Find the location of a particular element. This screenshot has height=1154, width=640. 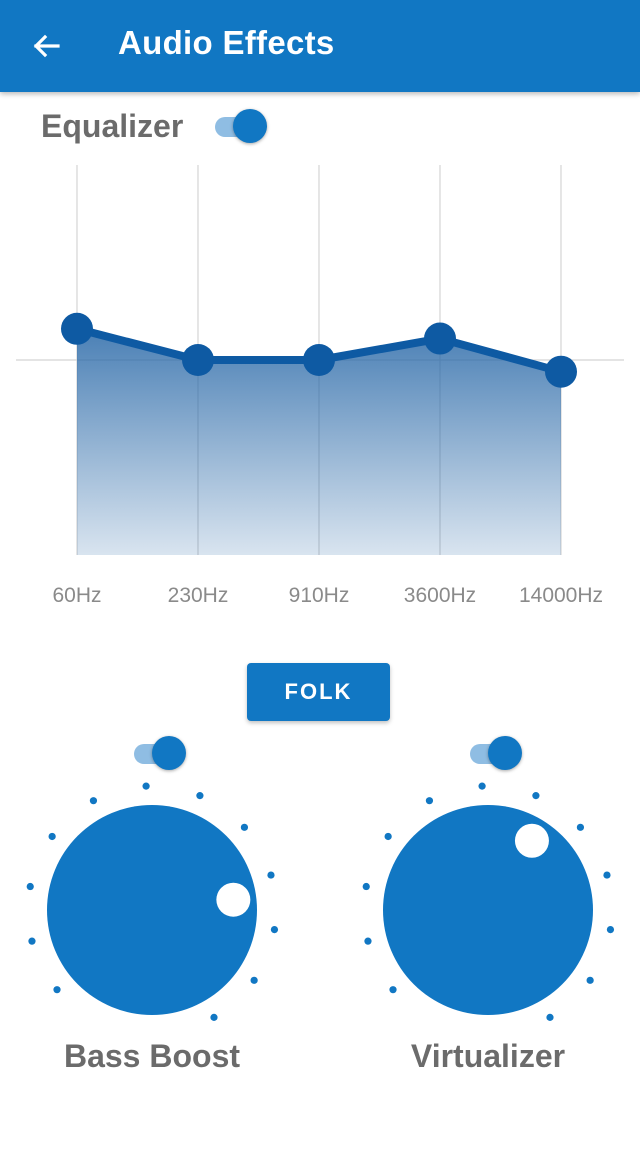

back-button is located at coordinates (46, 46).